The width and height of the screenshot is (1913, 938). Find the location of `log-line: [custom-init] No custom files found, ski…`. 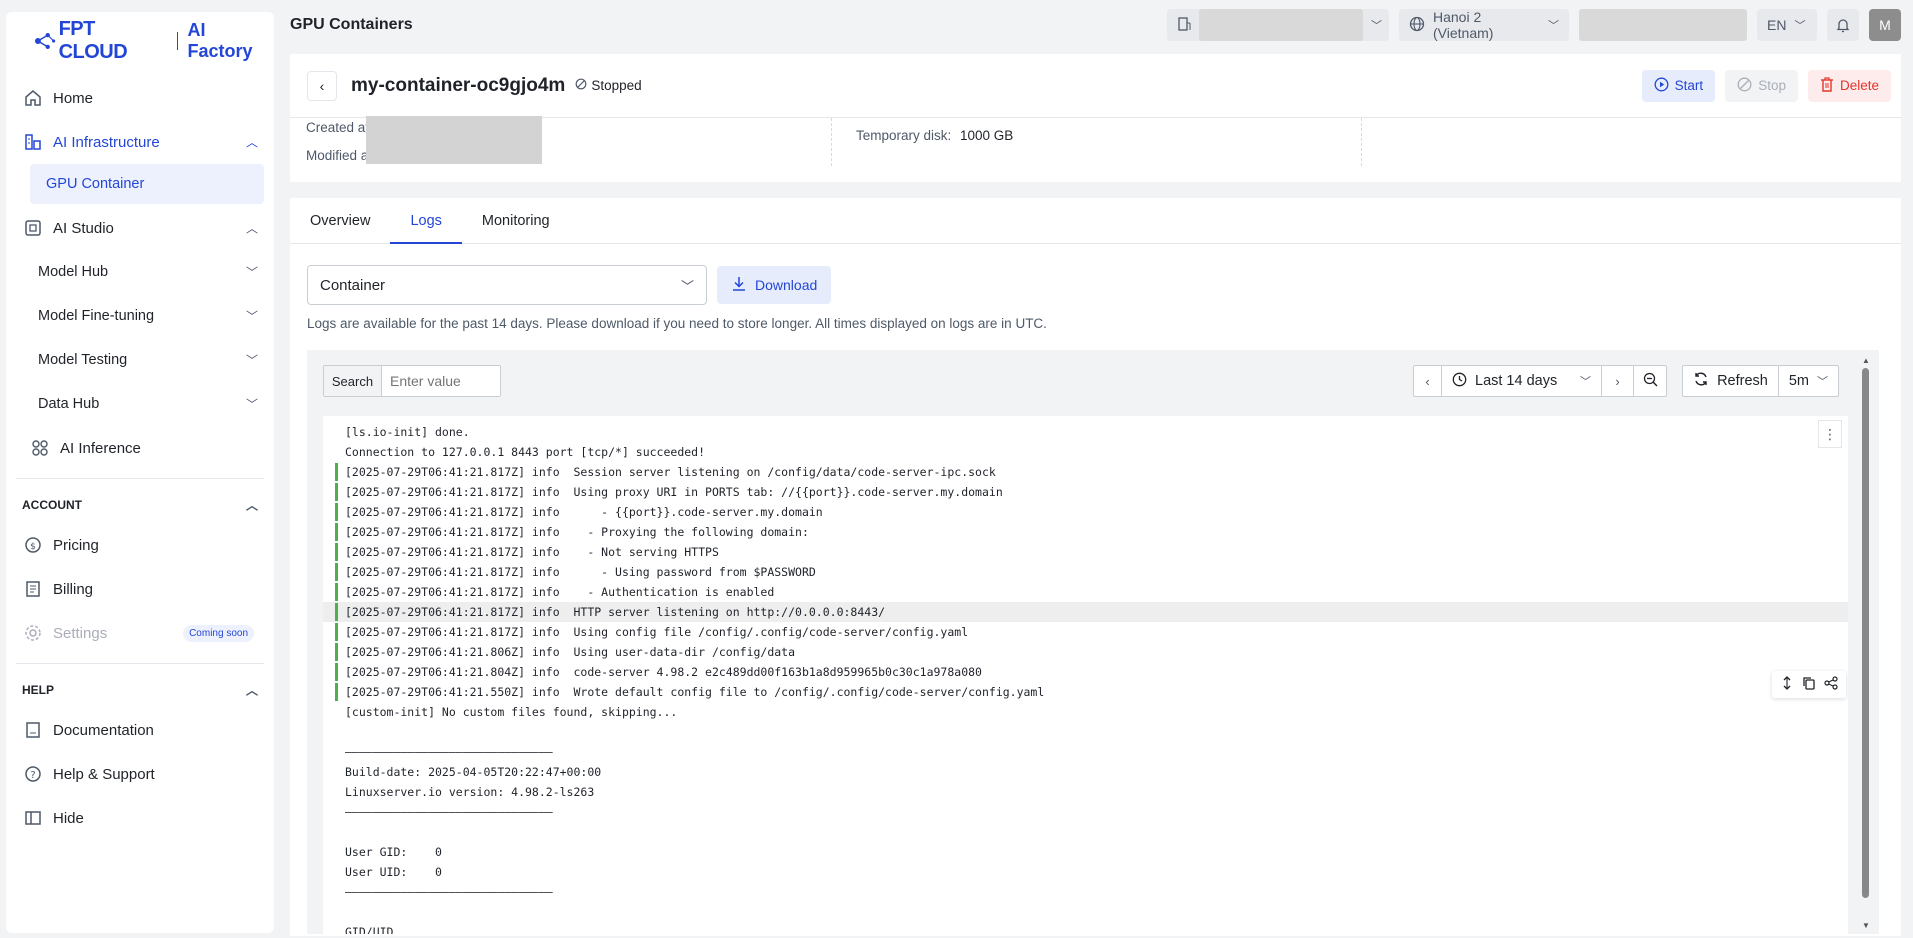

log-line: [custom-init] No custom files found, ski… is located at coordinates (1085, 712).